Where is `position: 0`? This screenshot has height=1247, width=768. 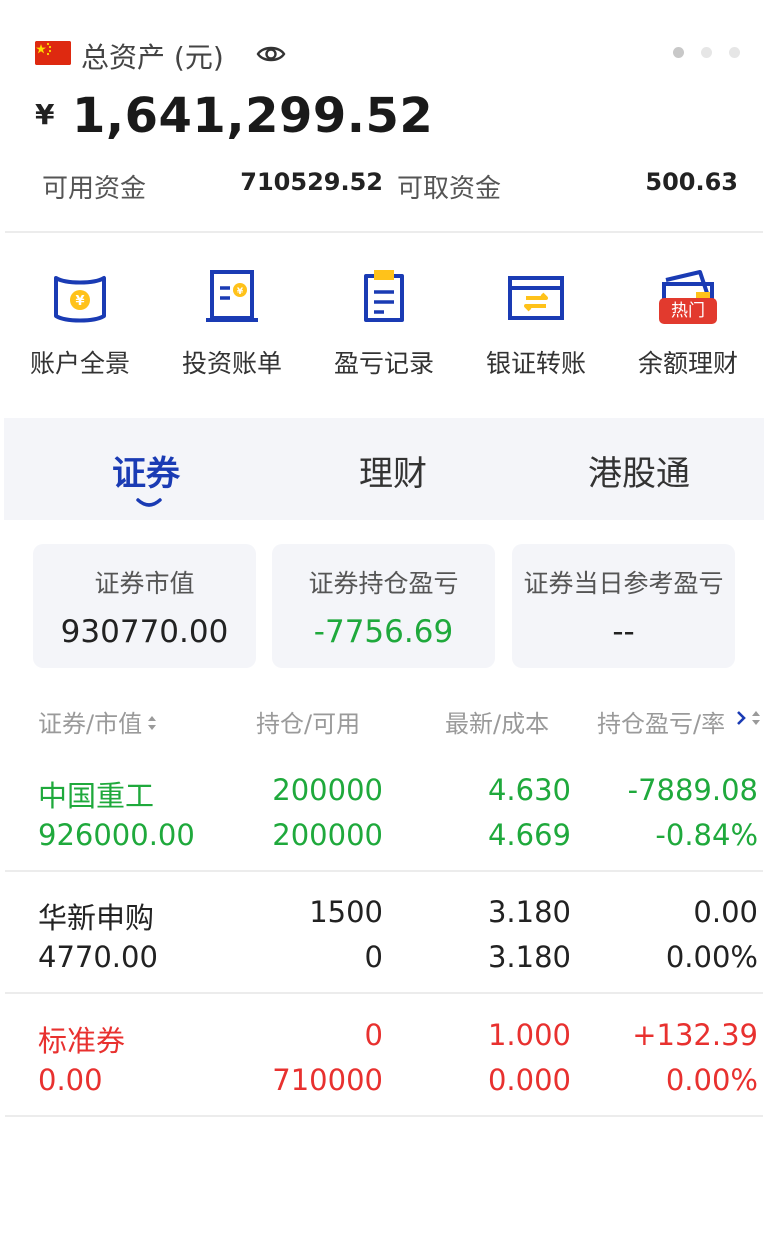
position: 0 is located at coordinates (373, 1035).